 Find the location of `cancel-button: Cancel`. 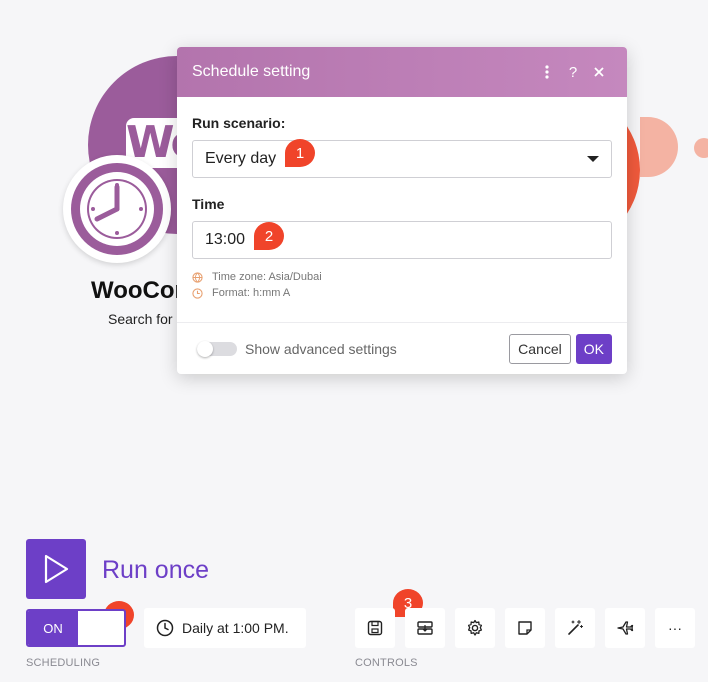

cancel-button: Cancel is located at coordinates (540, 348).